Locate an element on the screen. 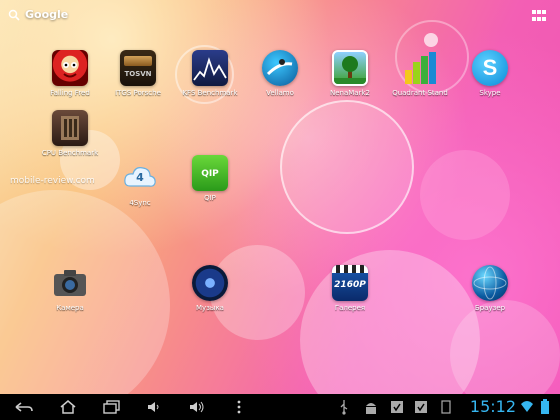 This screenshot has width=560, height=420. app-label: ITGS Porsche is located at coordinates (138, 93).